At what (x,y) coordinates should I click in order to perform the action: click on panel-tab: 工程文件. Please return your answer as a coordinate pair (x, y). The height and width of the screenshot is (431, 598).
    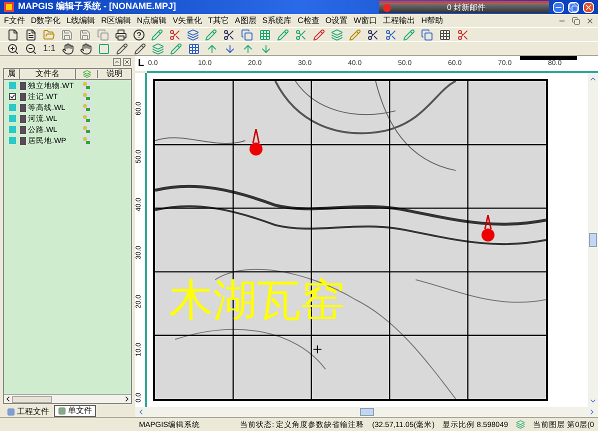
    Looking at the image, I should click on (28, 412).